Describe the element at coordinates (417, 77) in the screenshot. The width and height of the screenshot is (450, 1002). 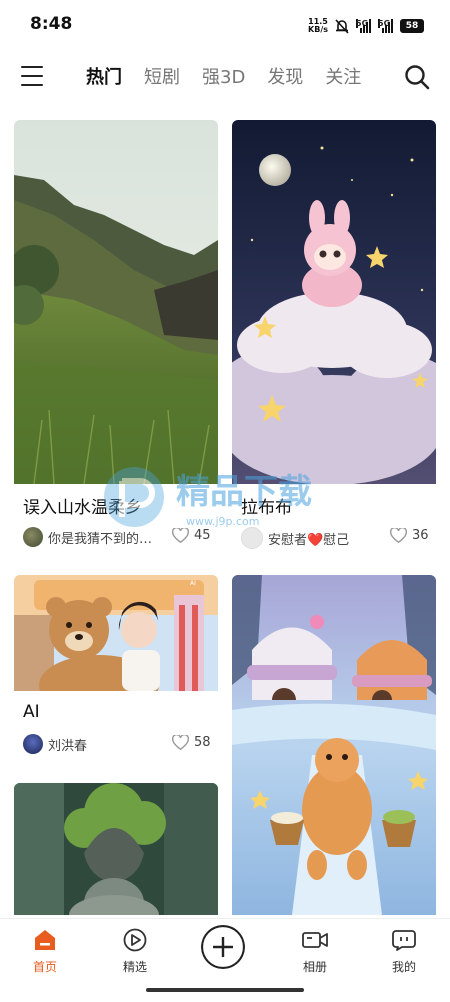
I see `search-icon` at that location.